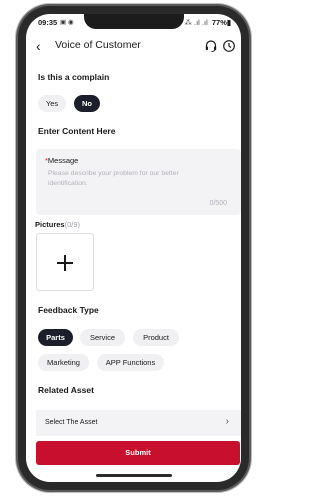 This screenshot has height=496, width=320. Describe the element at coordinates (87, 103) in the screenshot. I see `complain-option-no: No` at that location.